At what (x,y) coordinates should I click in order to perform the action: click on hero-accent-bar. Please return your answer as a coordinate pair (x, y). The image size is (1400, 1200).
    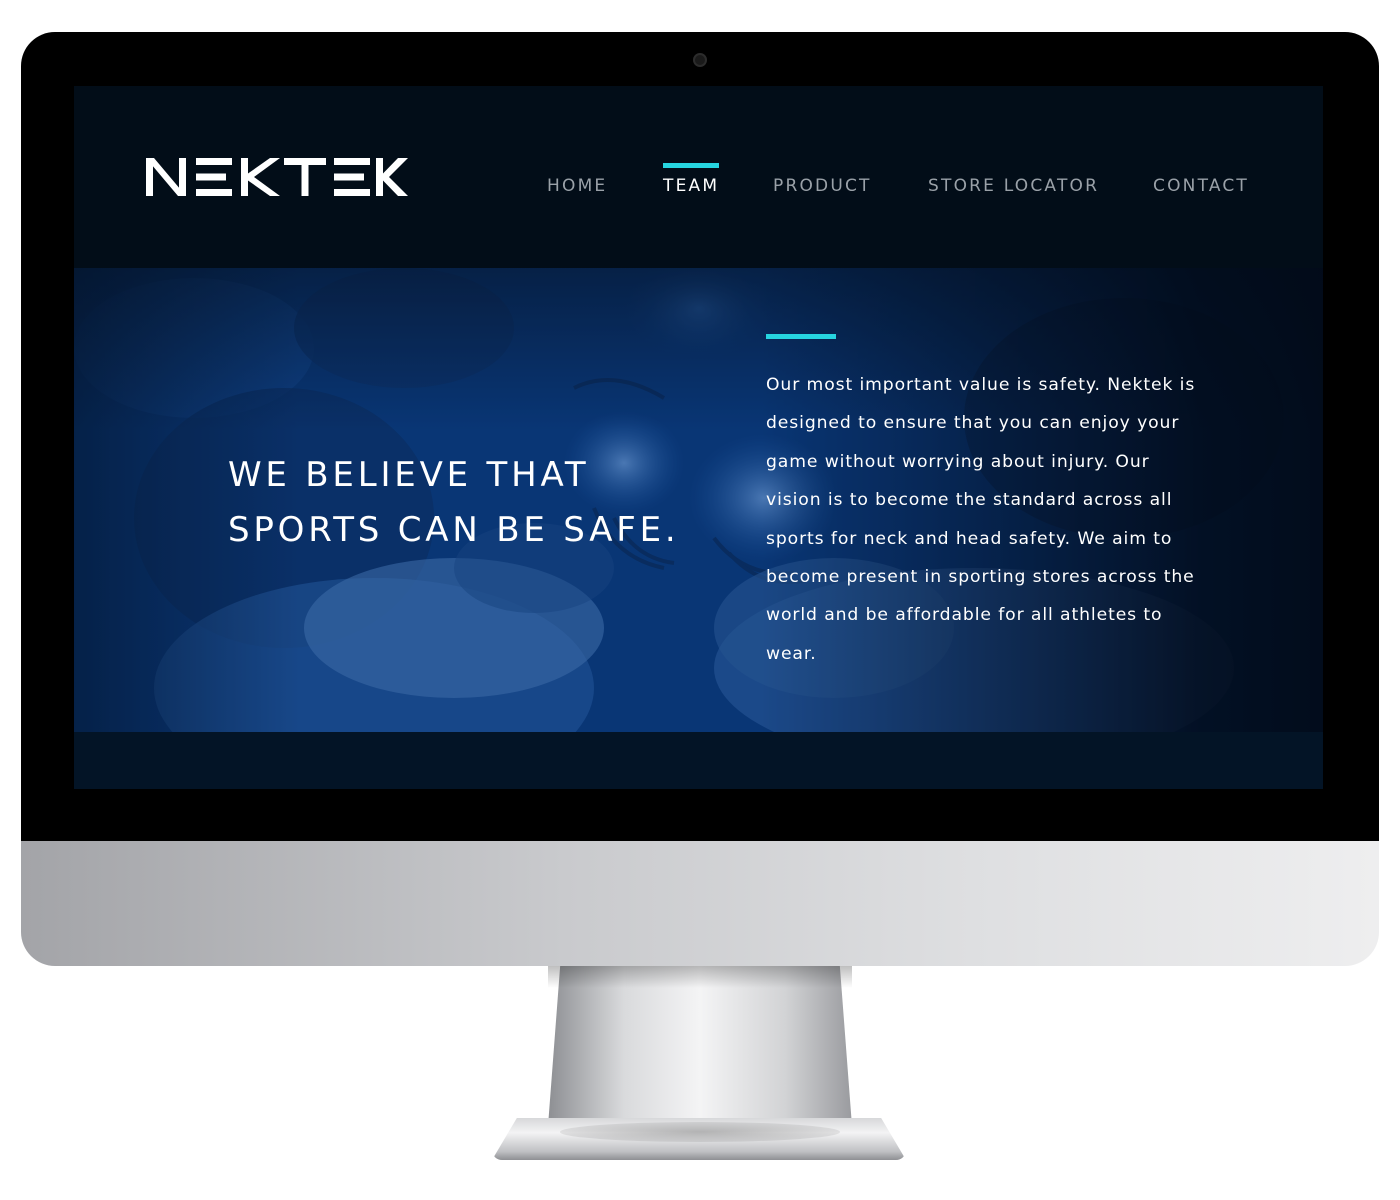
    Looking at the image, I should click on (801, 336).